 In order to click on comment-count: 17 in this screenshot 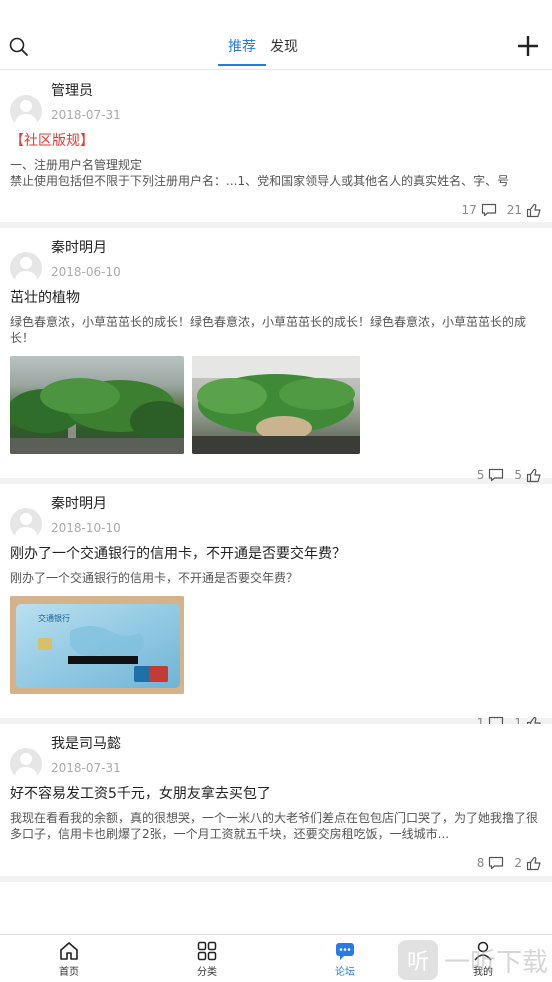, I will do `click(478, 210)`.